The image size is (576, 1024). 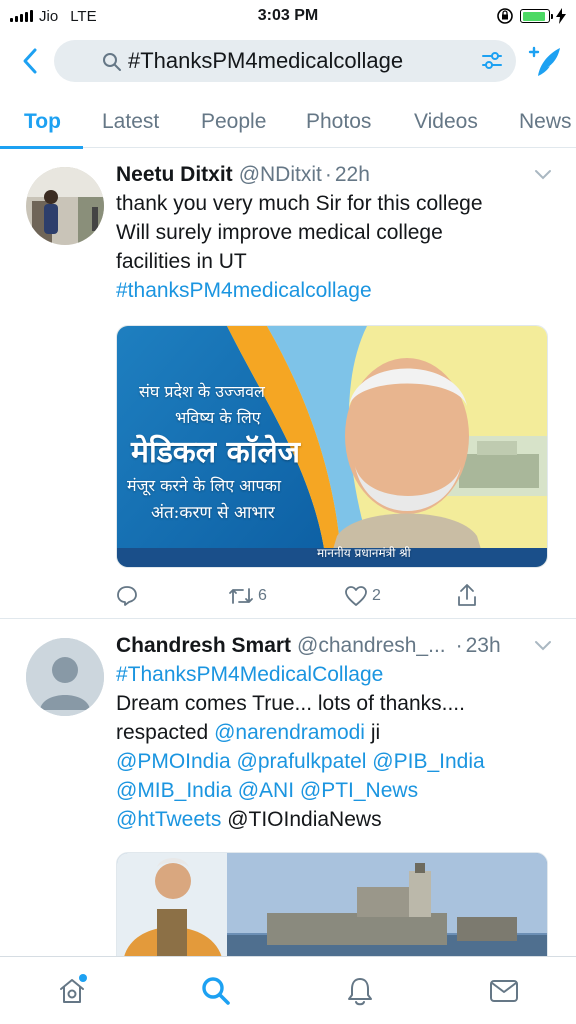 I want to click on chevron-left-icon, so click(x=30, y=61).